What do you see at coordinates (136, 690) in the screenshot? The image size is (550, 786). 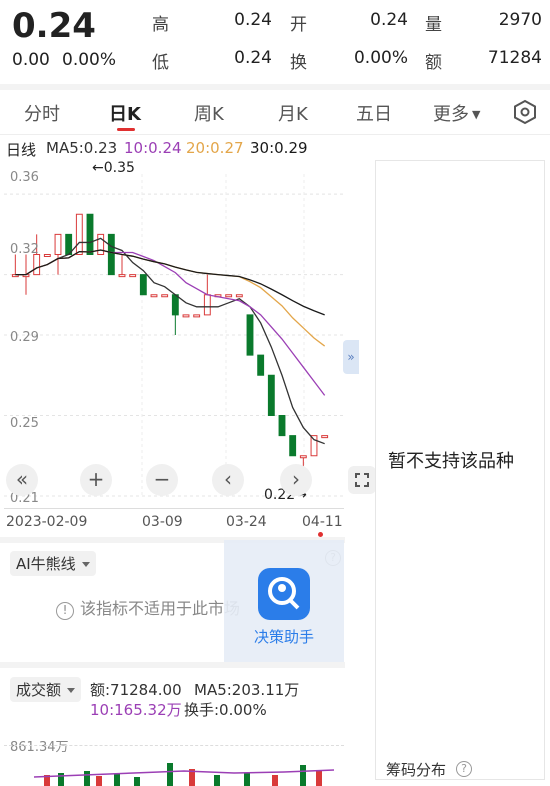 I see `volume-amount: 额:71284.00` at bounding box center [136, 690].